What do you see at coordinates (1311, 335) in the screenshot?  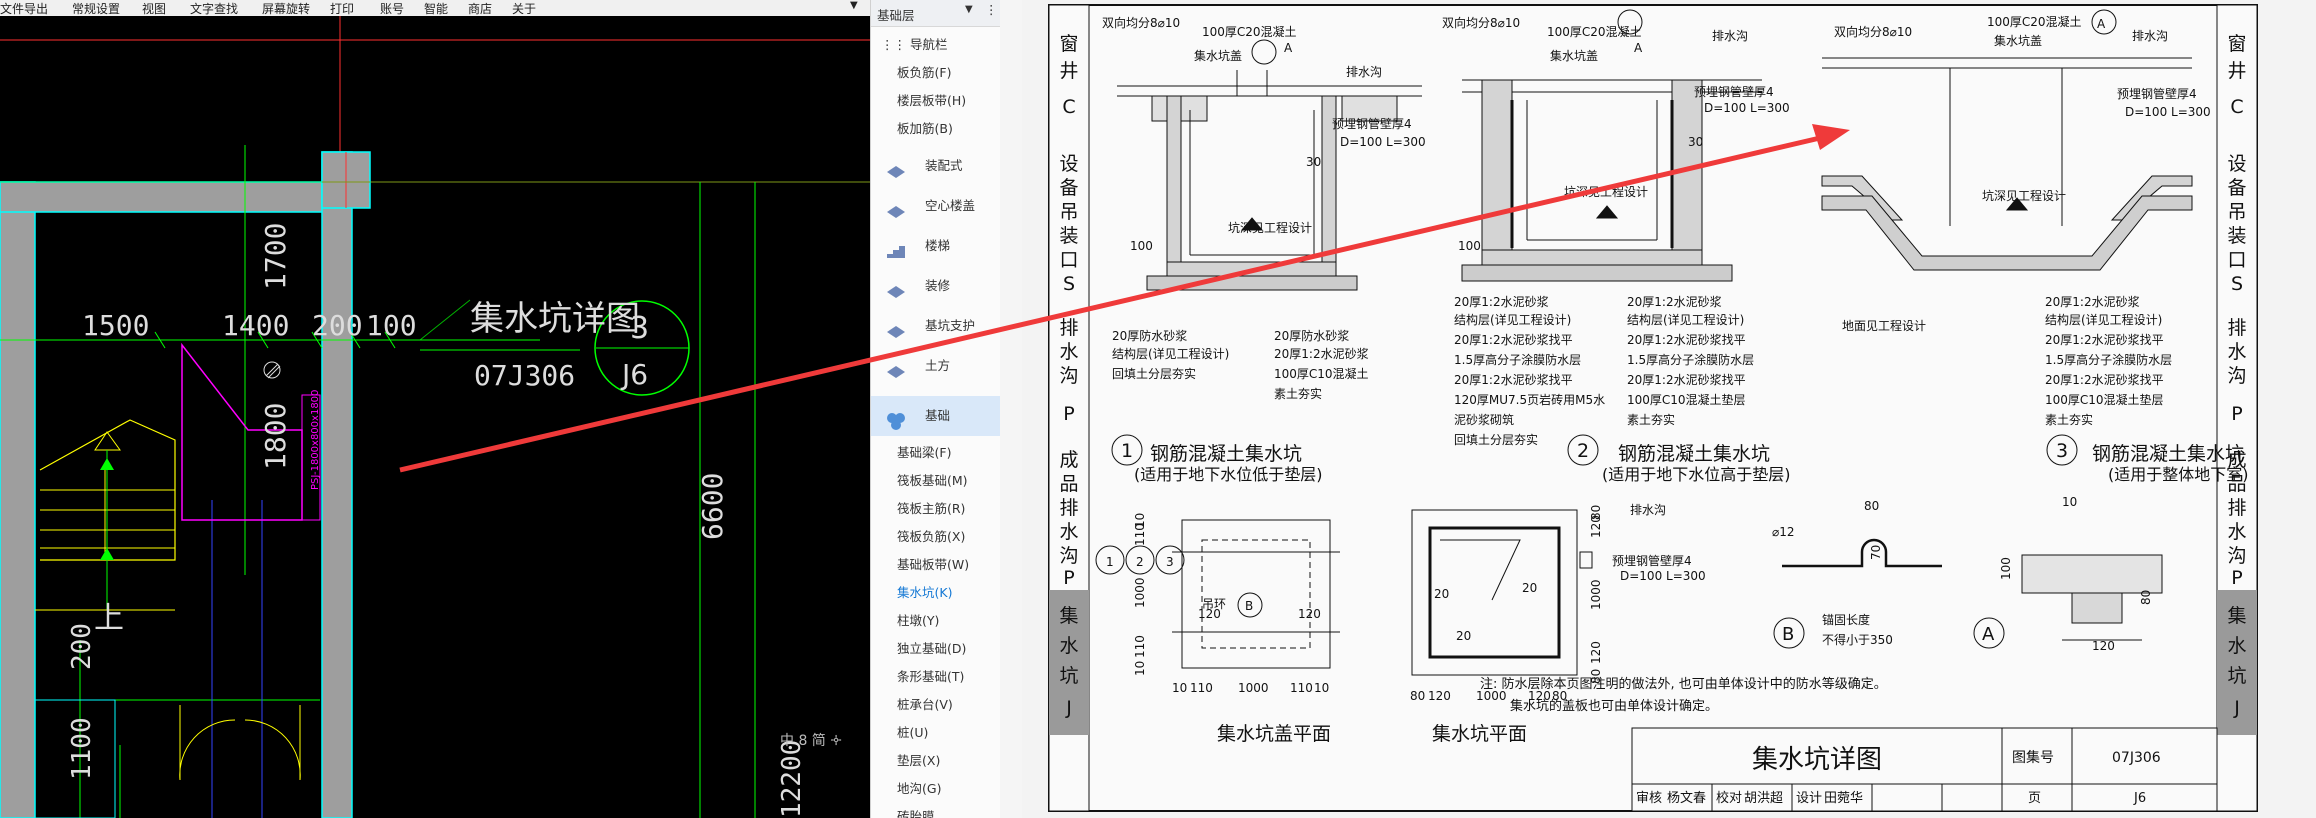 I see `svg-text: 20厚防水砂浆` at bounding box center [1311, 335].